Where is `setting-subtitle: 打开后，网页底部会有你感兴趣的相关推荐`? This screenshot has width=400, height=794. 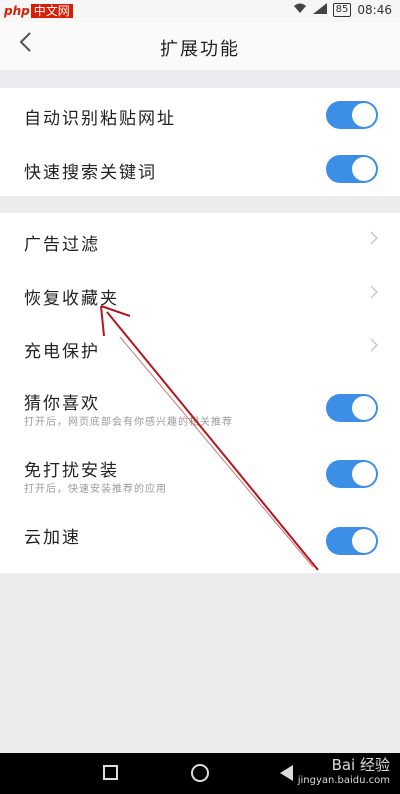 setting-subtitle: 打开后，网页底部会有你感兴趣的相关推荐 is located at coordinates (128, 422).